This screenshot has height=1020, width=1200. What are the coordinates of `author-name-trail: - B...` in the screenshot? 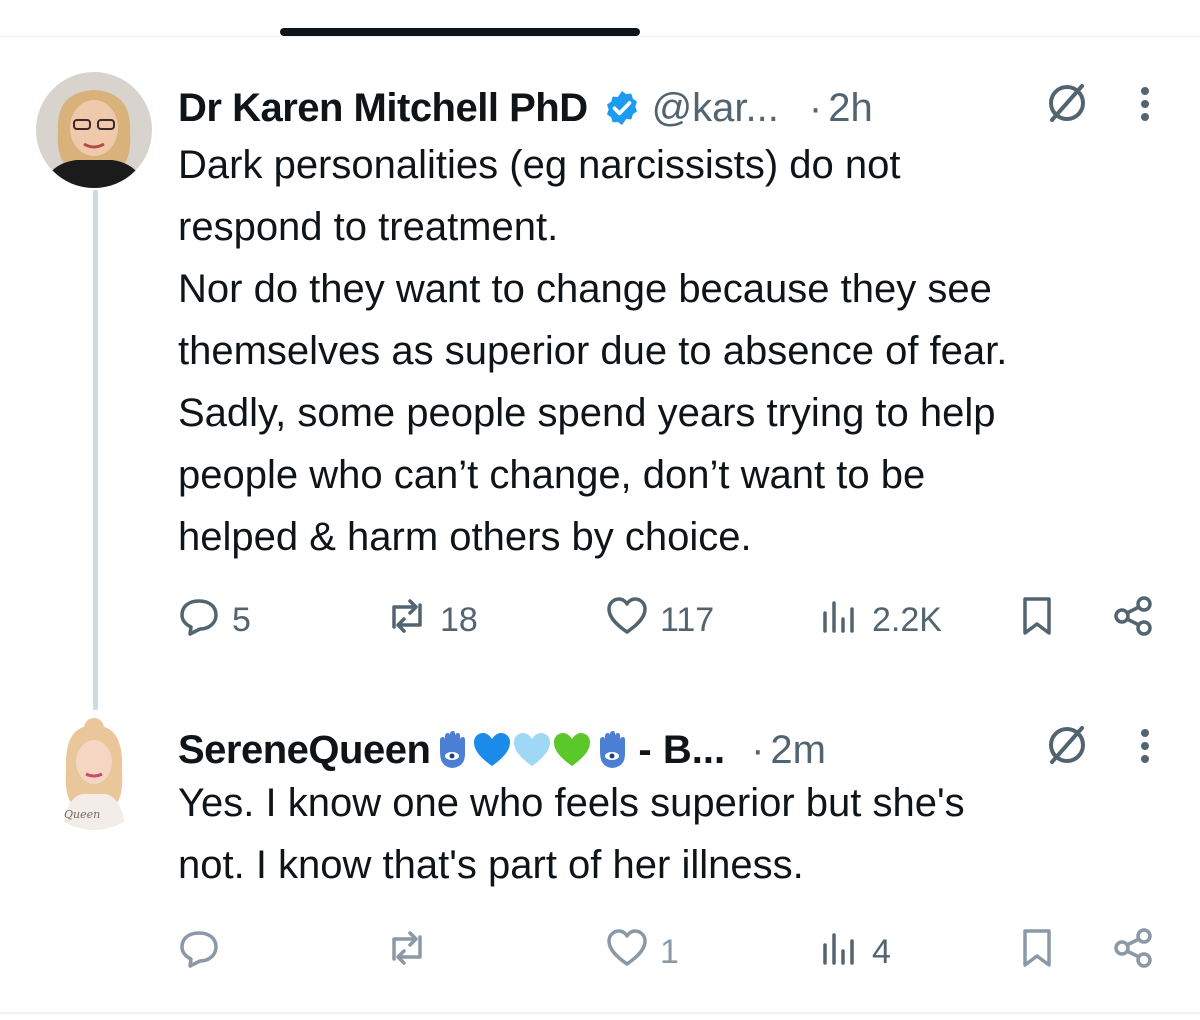 It's located at (681, 750).